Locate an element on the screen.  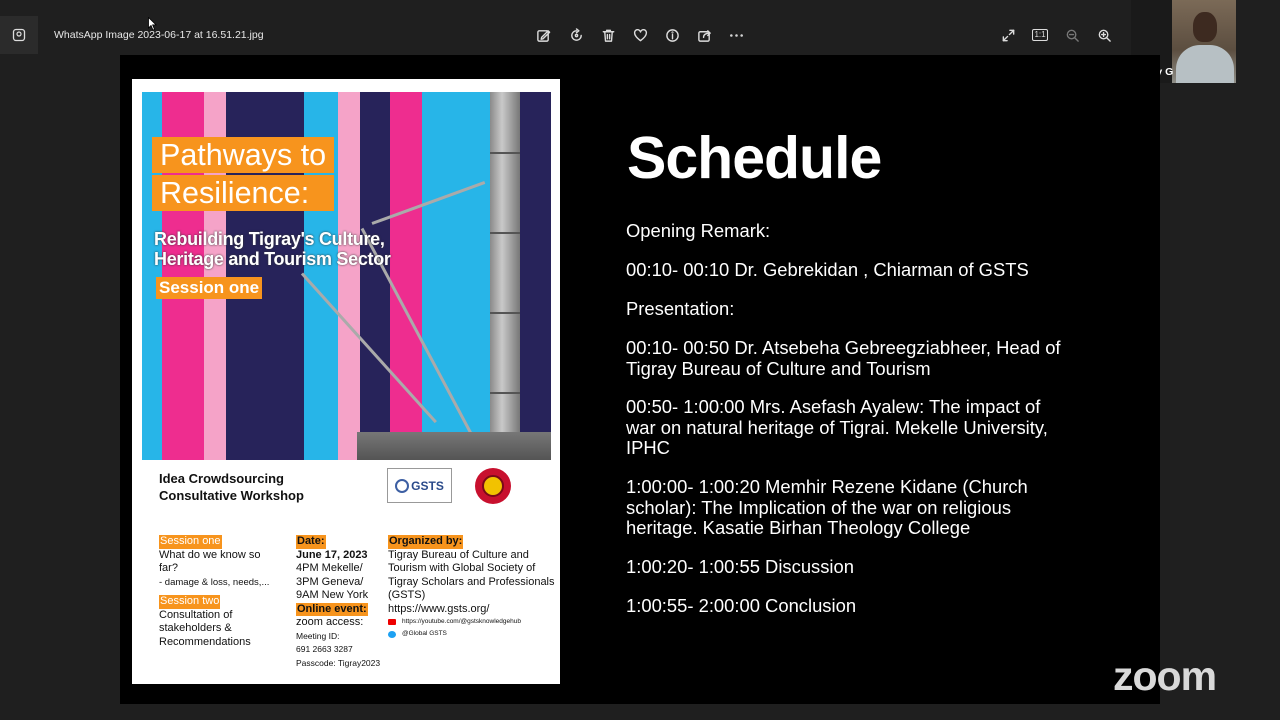
zoom-out-icon is located at coordinates (1072, 35).